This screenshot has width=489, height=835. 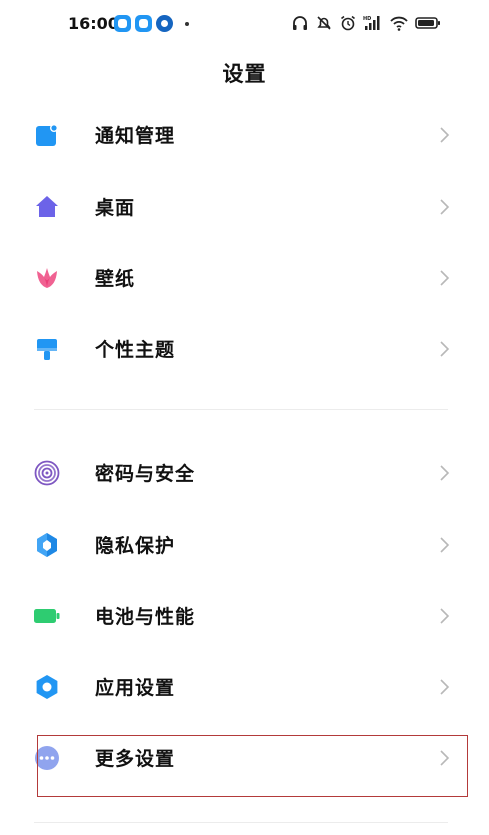 What do you see at coordinates (427, 23) in the screenshot?
I see `battery-status-icon` at bounding box center [427, 23].